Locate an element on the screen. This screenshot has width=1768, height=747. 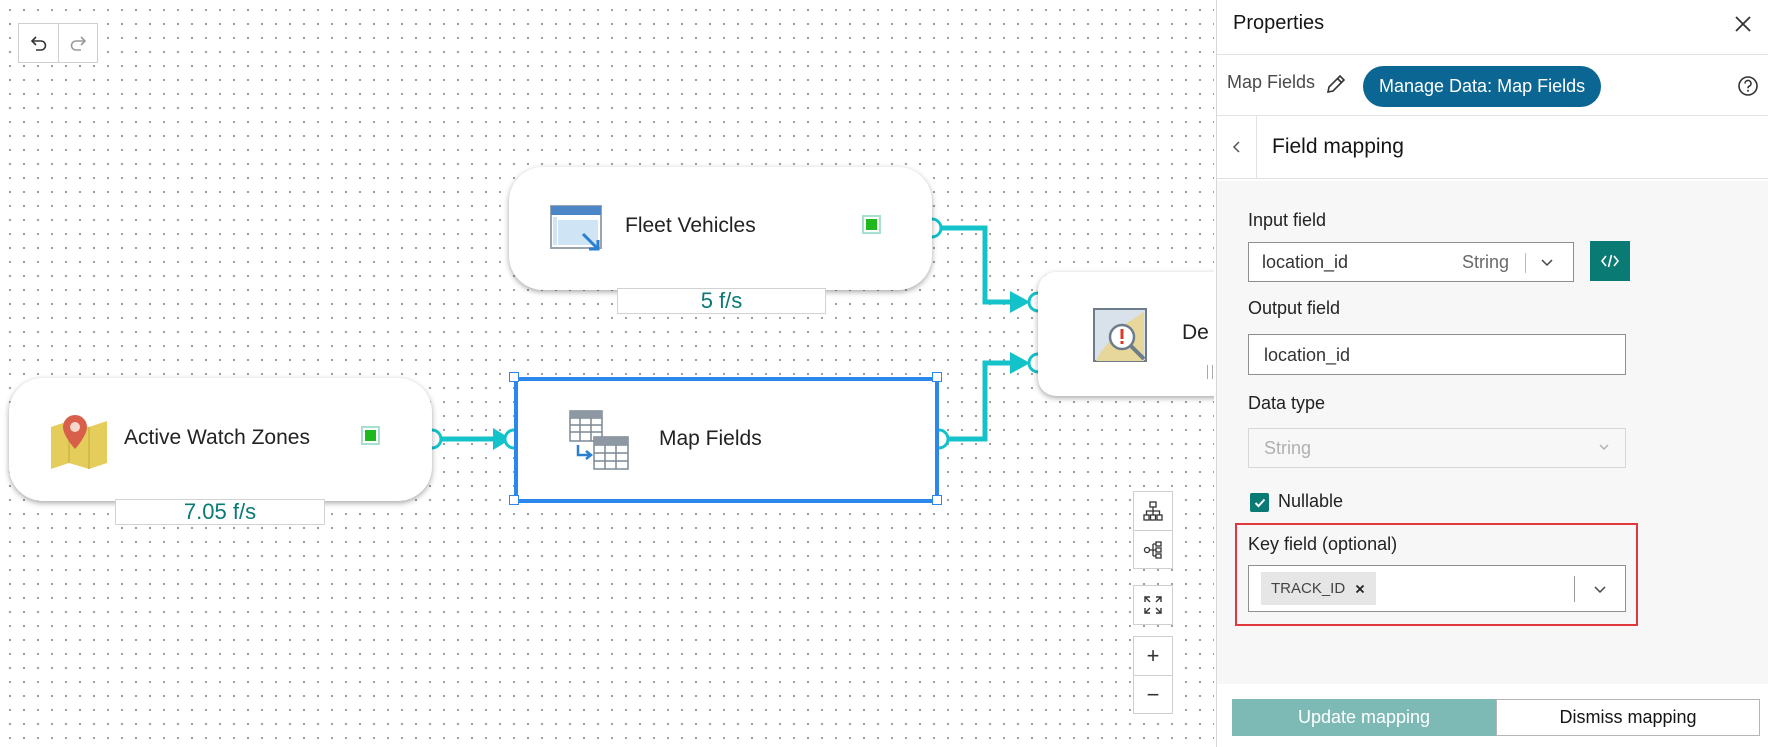
section-title: Field mapping is located at coordinates (1338, 146).